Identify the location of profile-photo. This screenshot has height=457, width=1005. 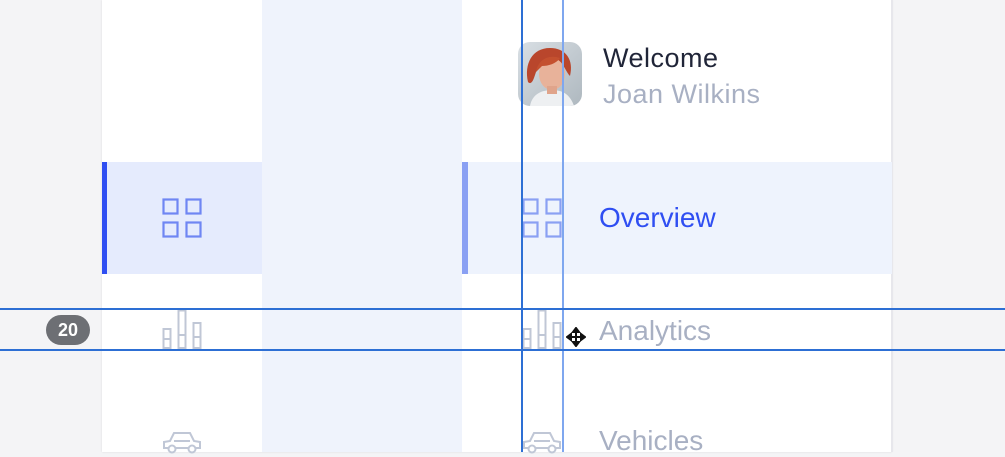
(550, 74).